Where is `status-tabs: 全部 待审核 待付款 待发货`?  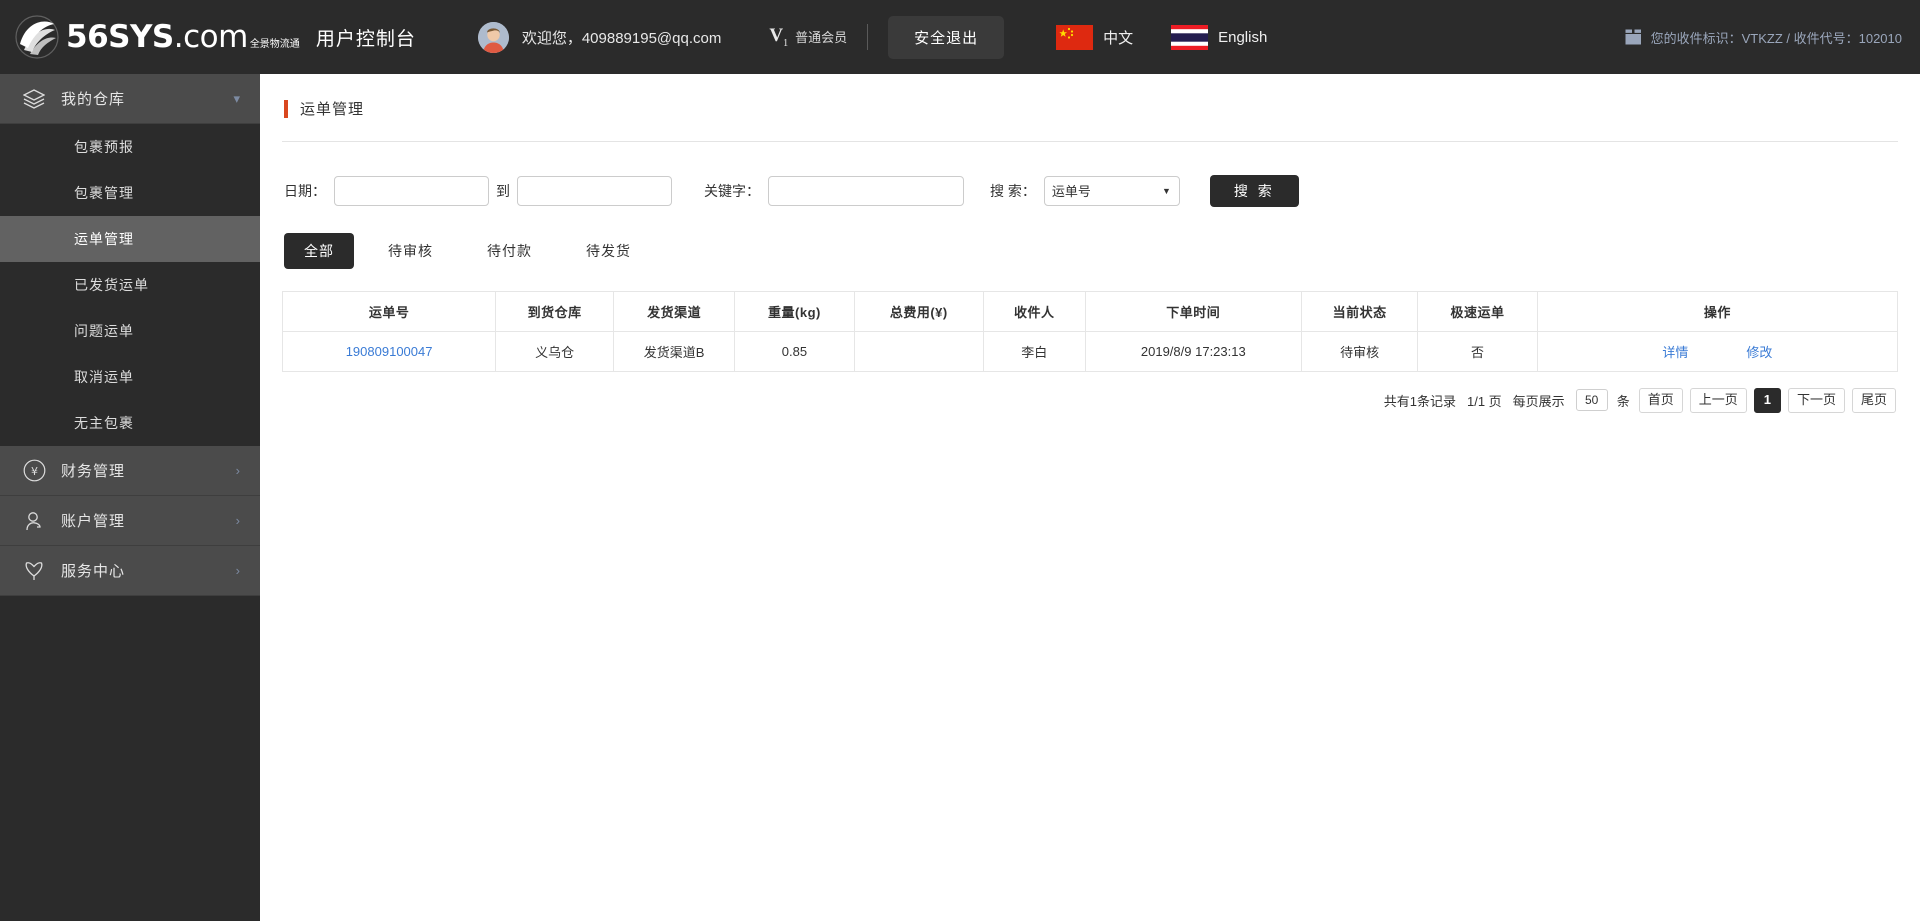
status-tabs: 全部 待审核 待付款 待发货 is located at coordinates (1090, 238).